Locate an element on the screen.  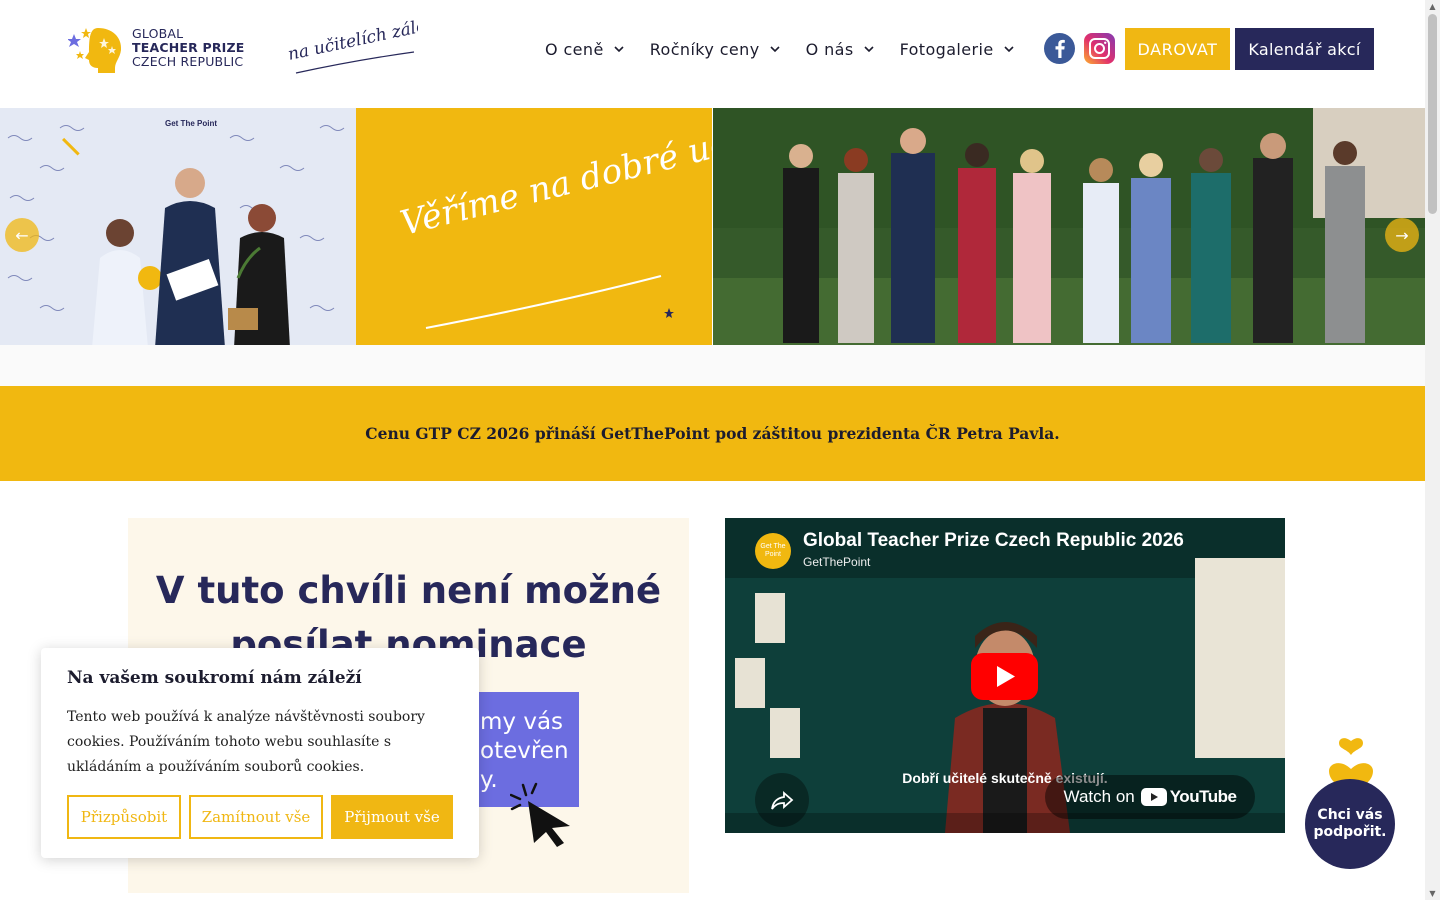
instagram-icon is located at coordinates (1099, 48).